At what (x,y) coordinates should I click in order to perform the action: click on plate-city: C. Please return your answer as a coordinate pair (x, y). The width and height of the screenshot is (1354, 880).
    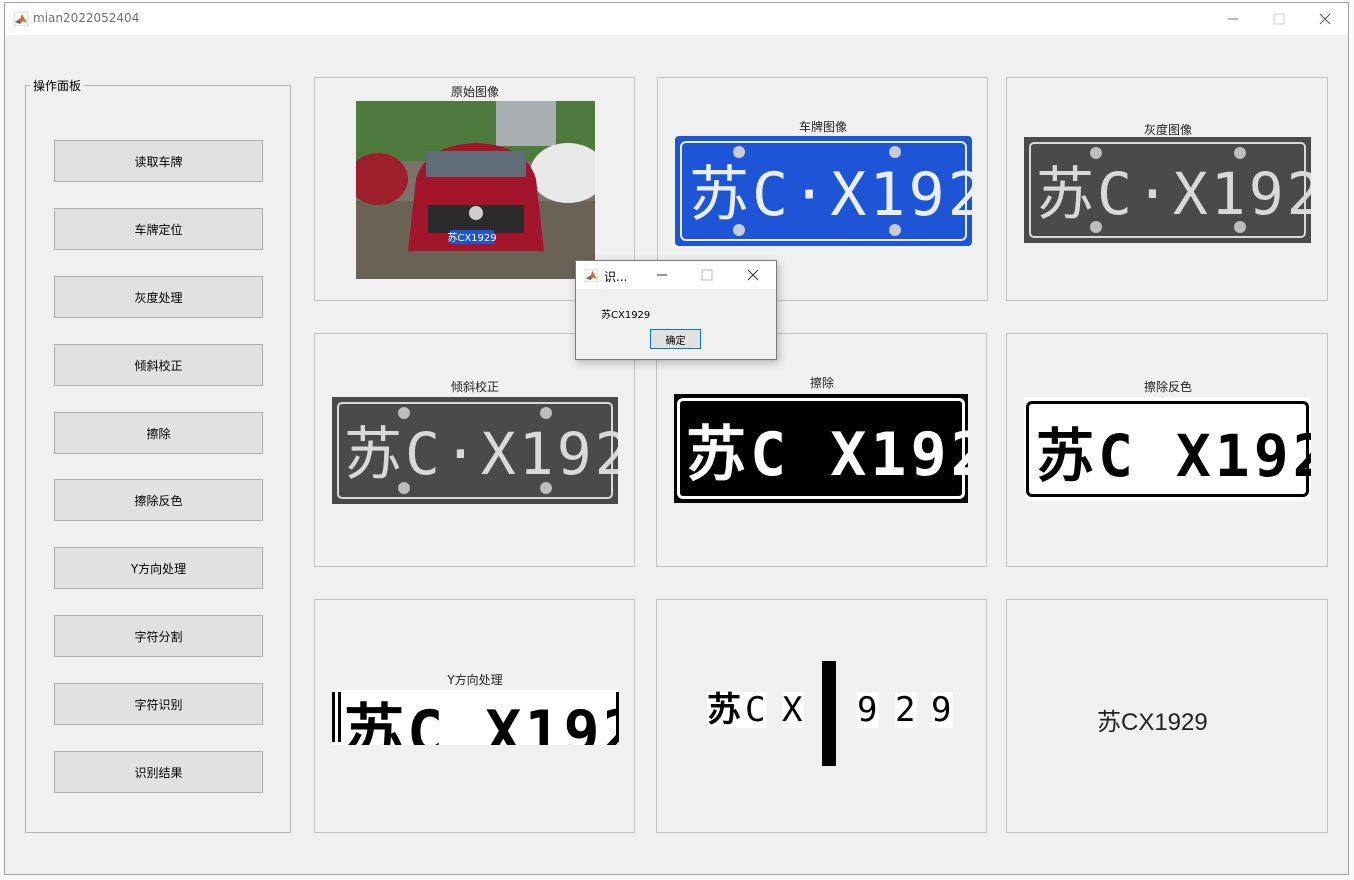
    Looking at the image, I should click on (772, 195).